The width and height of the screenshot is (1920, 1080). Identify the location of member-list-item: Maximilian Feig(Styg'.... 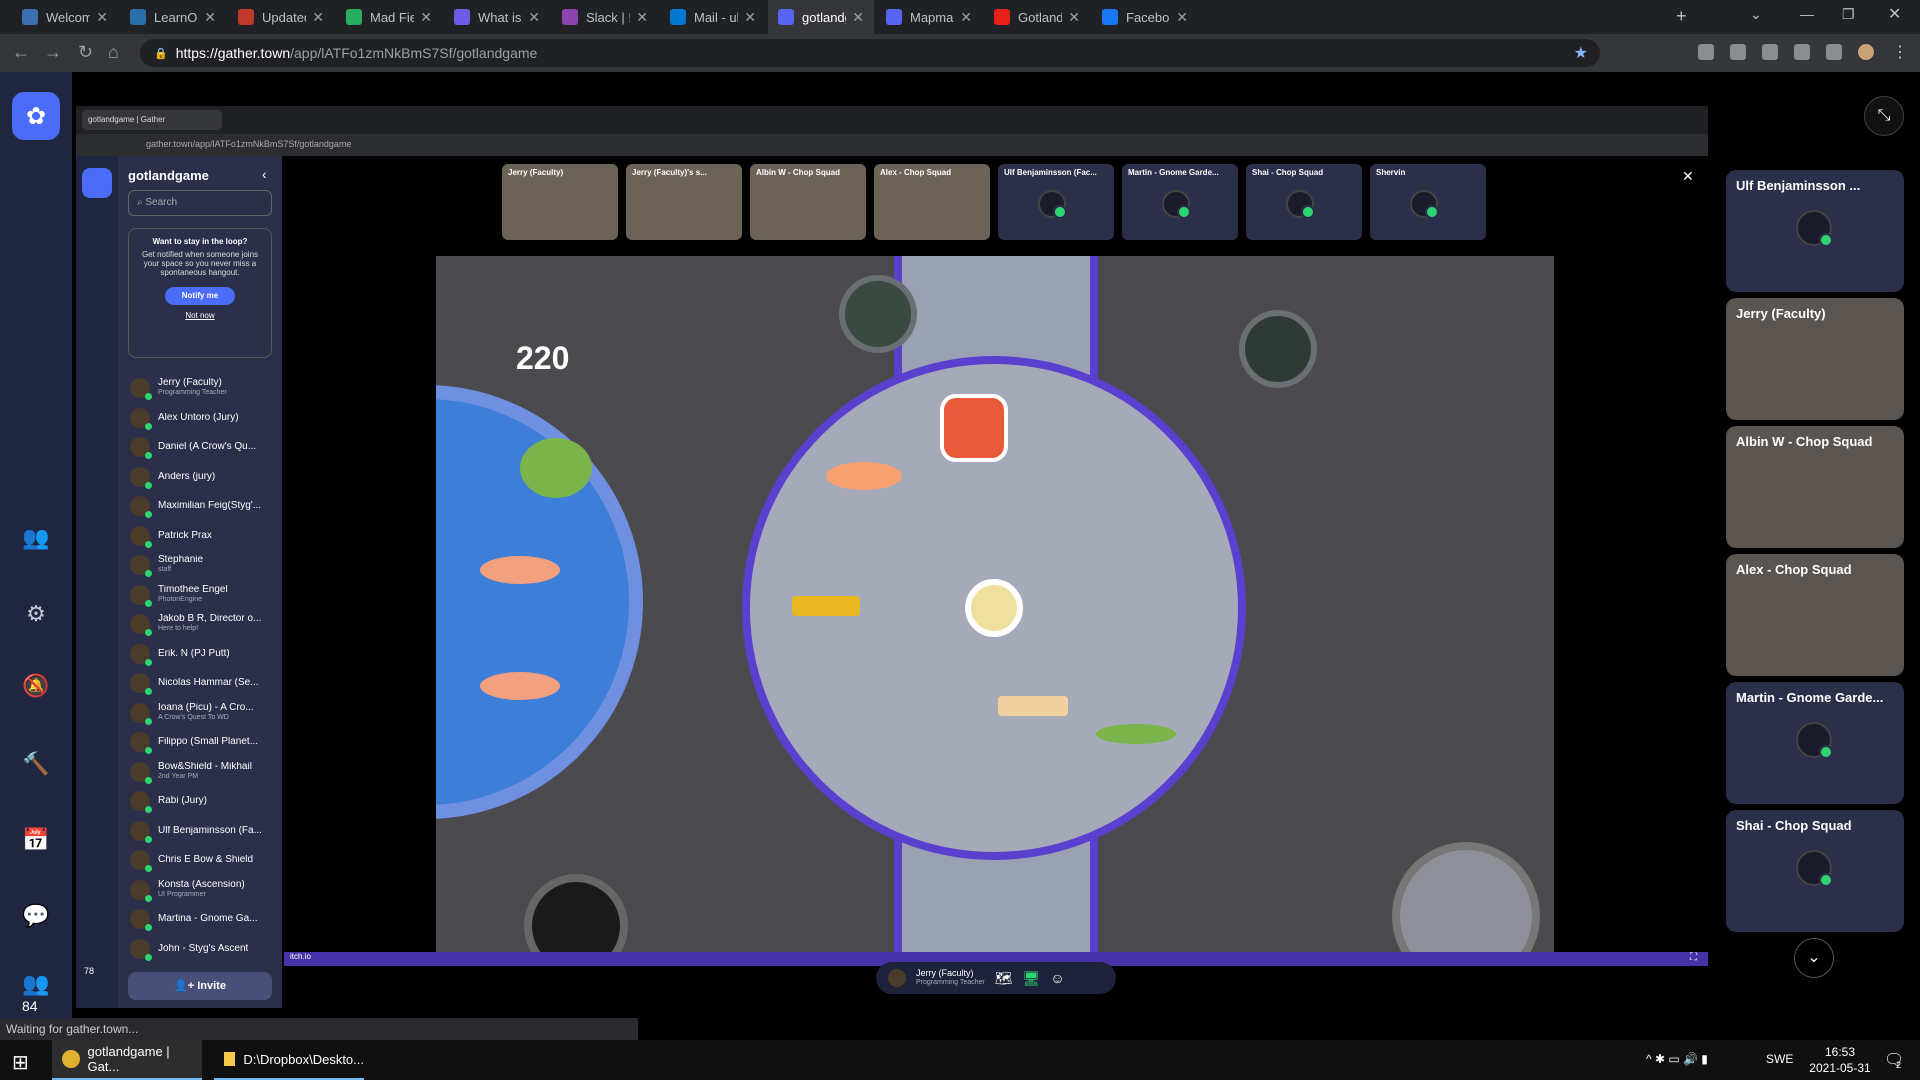
(205, 506).